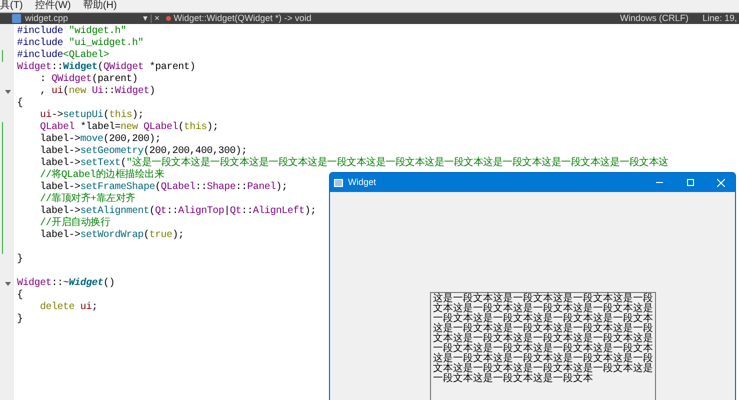  What do you see at coordinates (16, 18) in the screenshot?
I see `file-icon` at bounding box center [16, 18].